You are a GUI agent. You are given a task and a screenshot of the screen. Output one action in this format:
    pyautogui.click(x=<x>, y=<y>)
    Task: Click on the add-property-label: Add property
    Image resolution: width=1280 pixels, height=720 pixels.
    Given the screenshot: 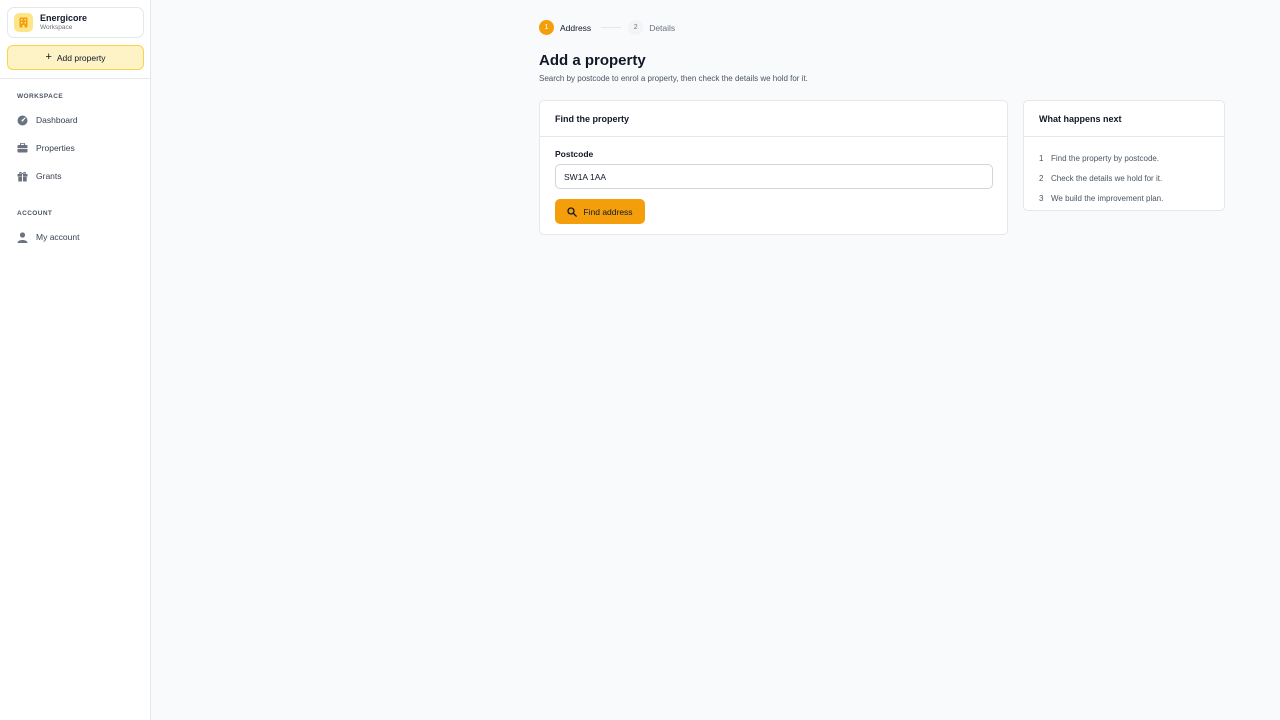 What is the action you would take?
    pyautogui.click(x=81, y=57)
    